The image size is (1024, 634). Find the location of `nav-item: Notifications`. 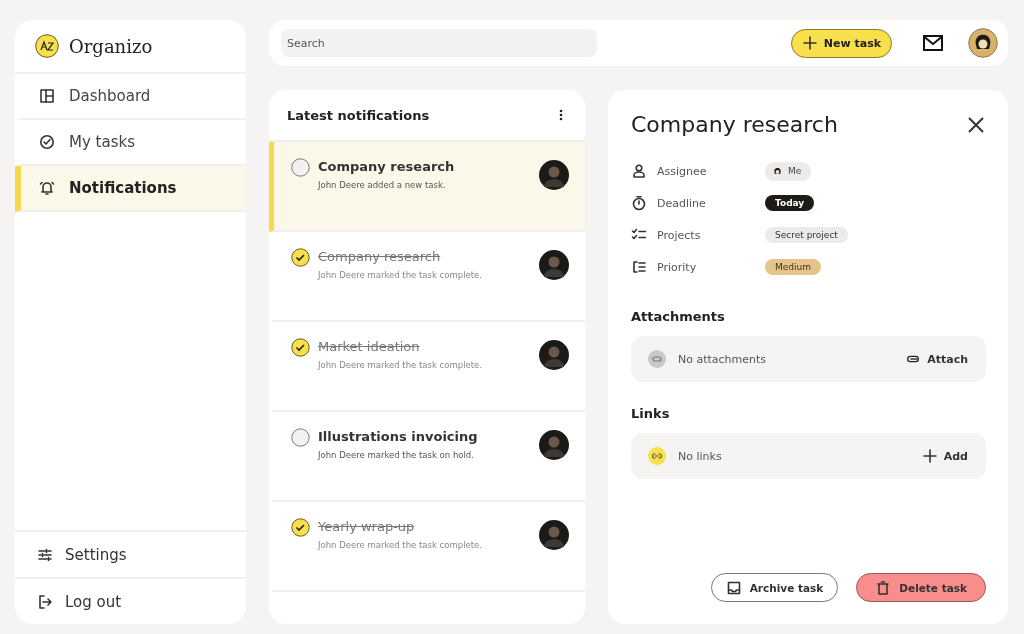

nav-item: Notifications is located at coordinates (130, 189).